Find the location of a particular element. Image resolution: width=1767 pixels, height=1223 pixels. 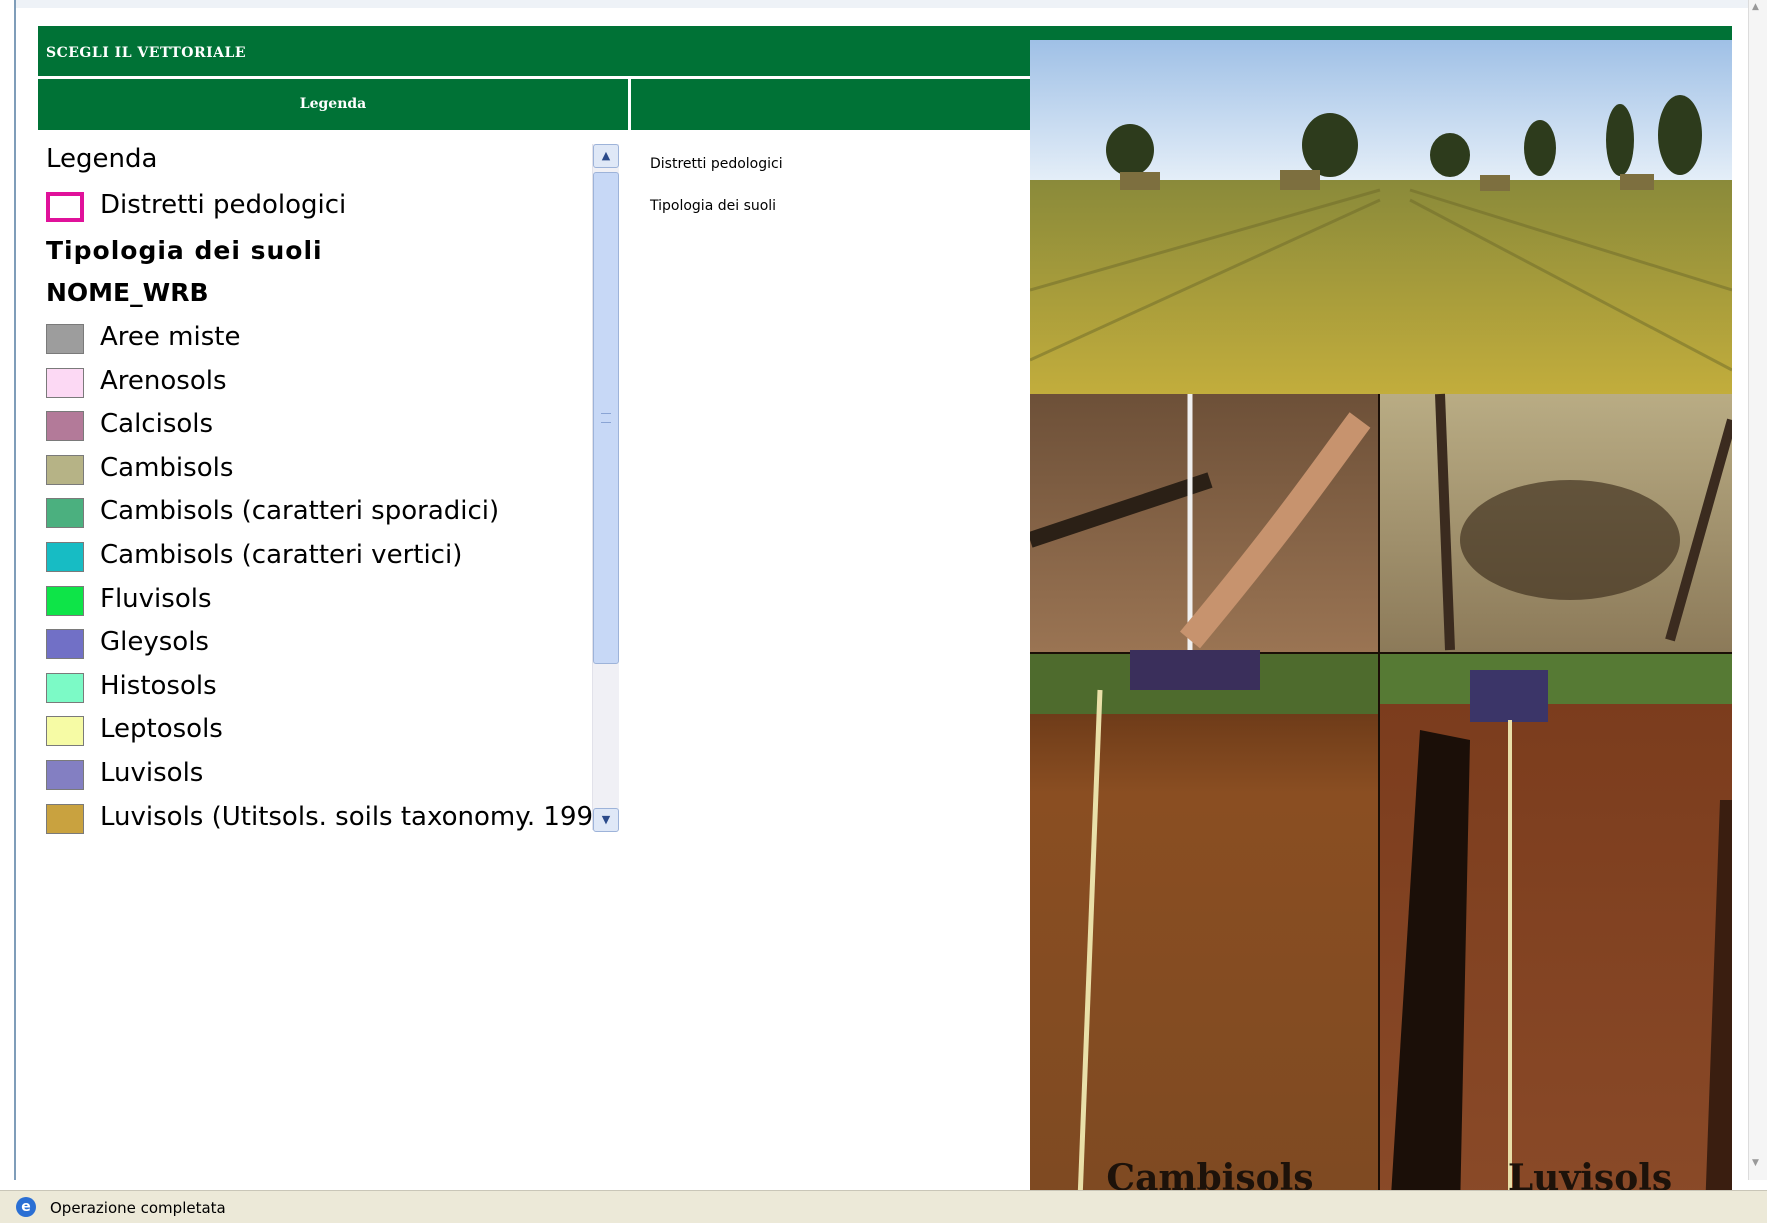

legend-item-label: Distretti pedologici is located at coordinates (223, 205).